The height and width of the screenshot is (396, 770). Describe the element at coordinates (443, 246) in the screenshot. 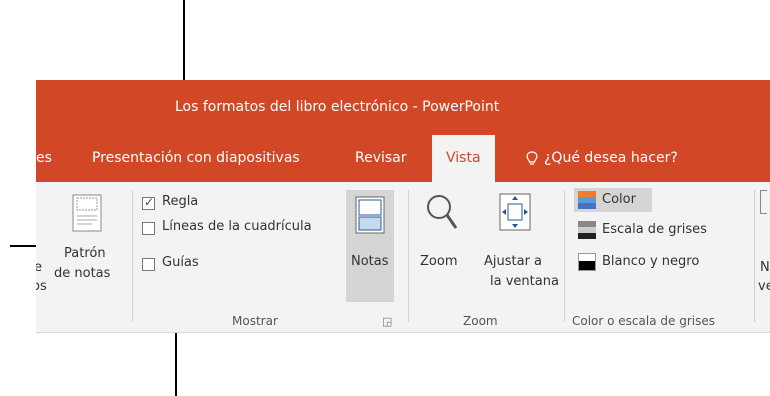

I see `zoom-button: Zoom` at that location.